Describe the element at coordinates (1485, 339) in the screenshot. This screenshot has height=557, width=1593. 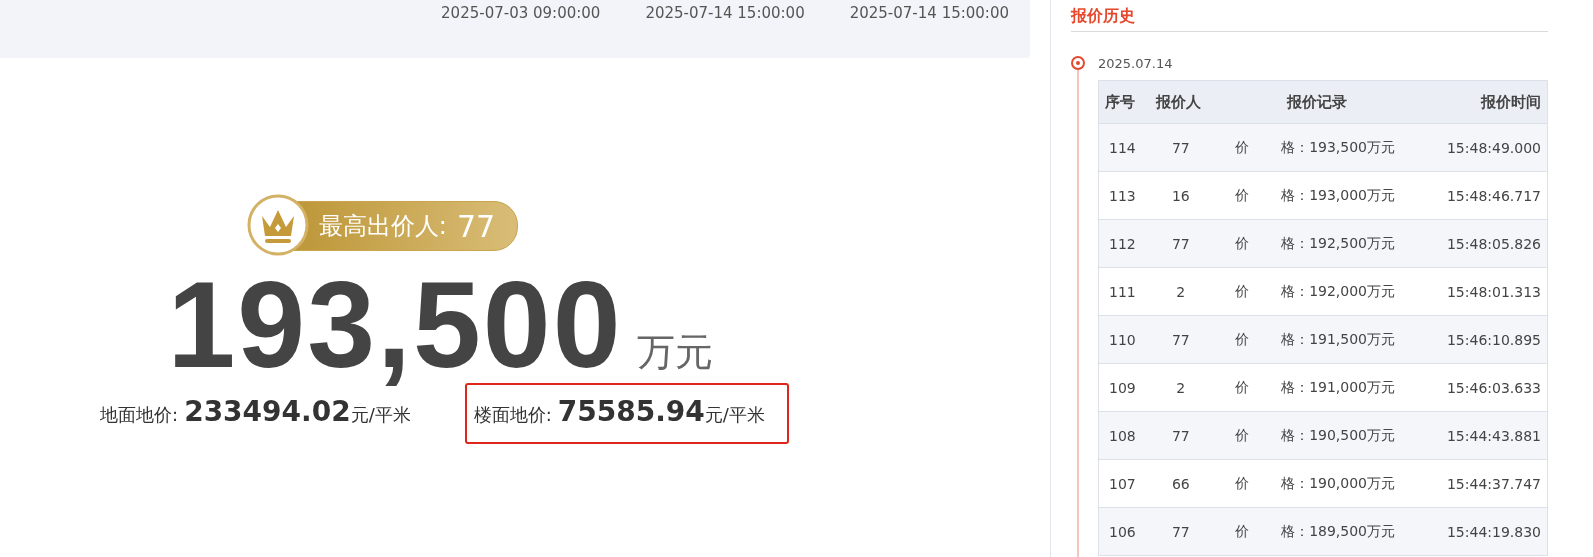
I see `table-cell: 15:46:10.895` at that location.